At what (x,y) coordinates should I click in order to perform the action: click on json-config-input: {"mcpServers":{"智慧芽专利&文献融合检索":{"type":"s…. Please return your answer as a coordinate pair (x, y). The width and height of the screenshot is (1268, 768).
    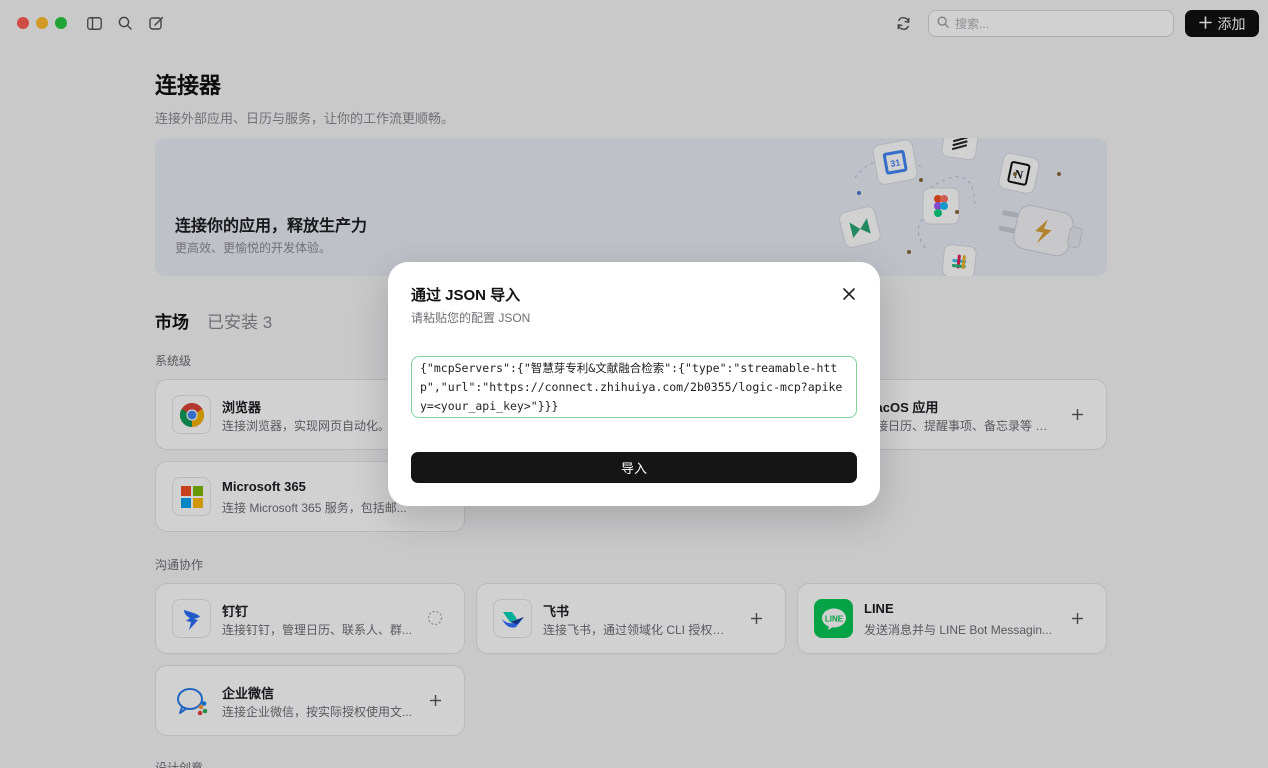
    Looking at the image, I should click on (634, 387).